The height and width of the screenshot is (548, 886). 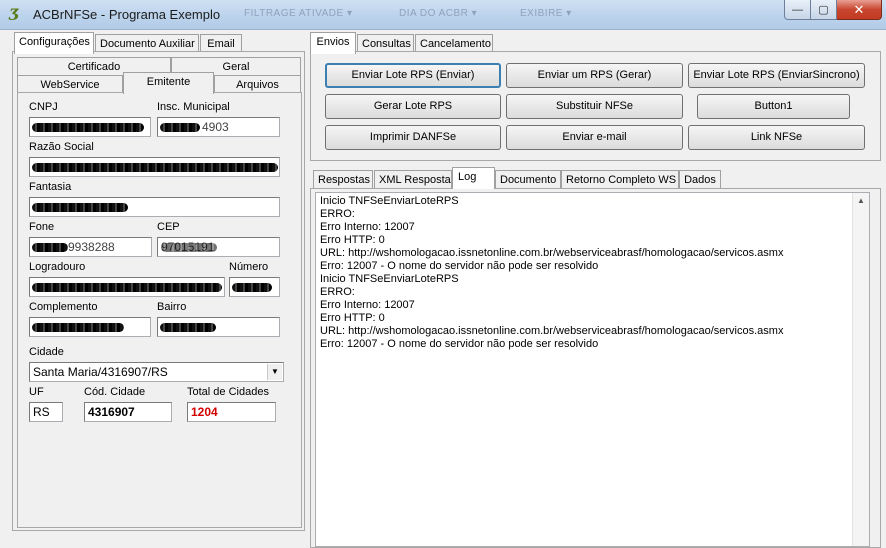 What do you see at coordinates (63, 307) in the screenshot?
I see `complemento-label: Complemento` at bounding box center [63, 307].